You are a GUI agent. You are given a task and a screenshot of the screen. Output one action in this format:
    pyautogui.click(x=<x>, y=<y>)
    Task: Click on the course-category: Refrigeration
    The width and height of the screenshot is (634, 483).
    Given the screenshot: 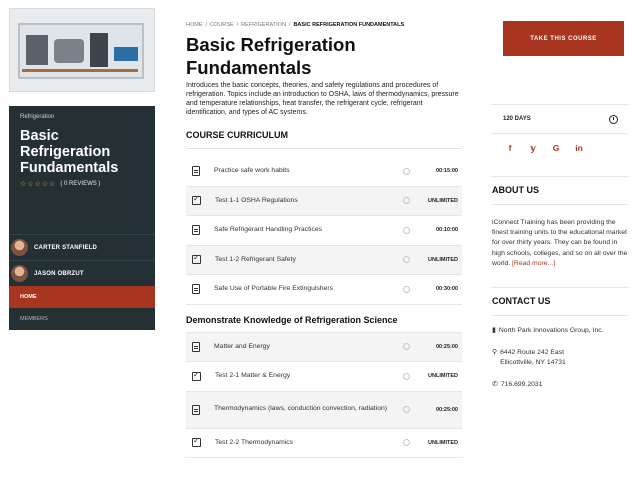 What is the action you would take?
    pyautogui.click(x=82, y=117)
    